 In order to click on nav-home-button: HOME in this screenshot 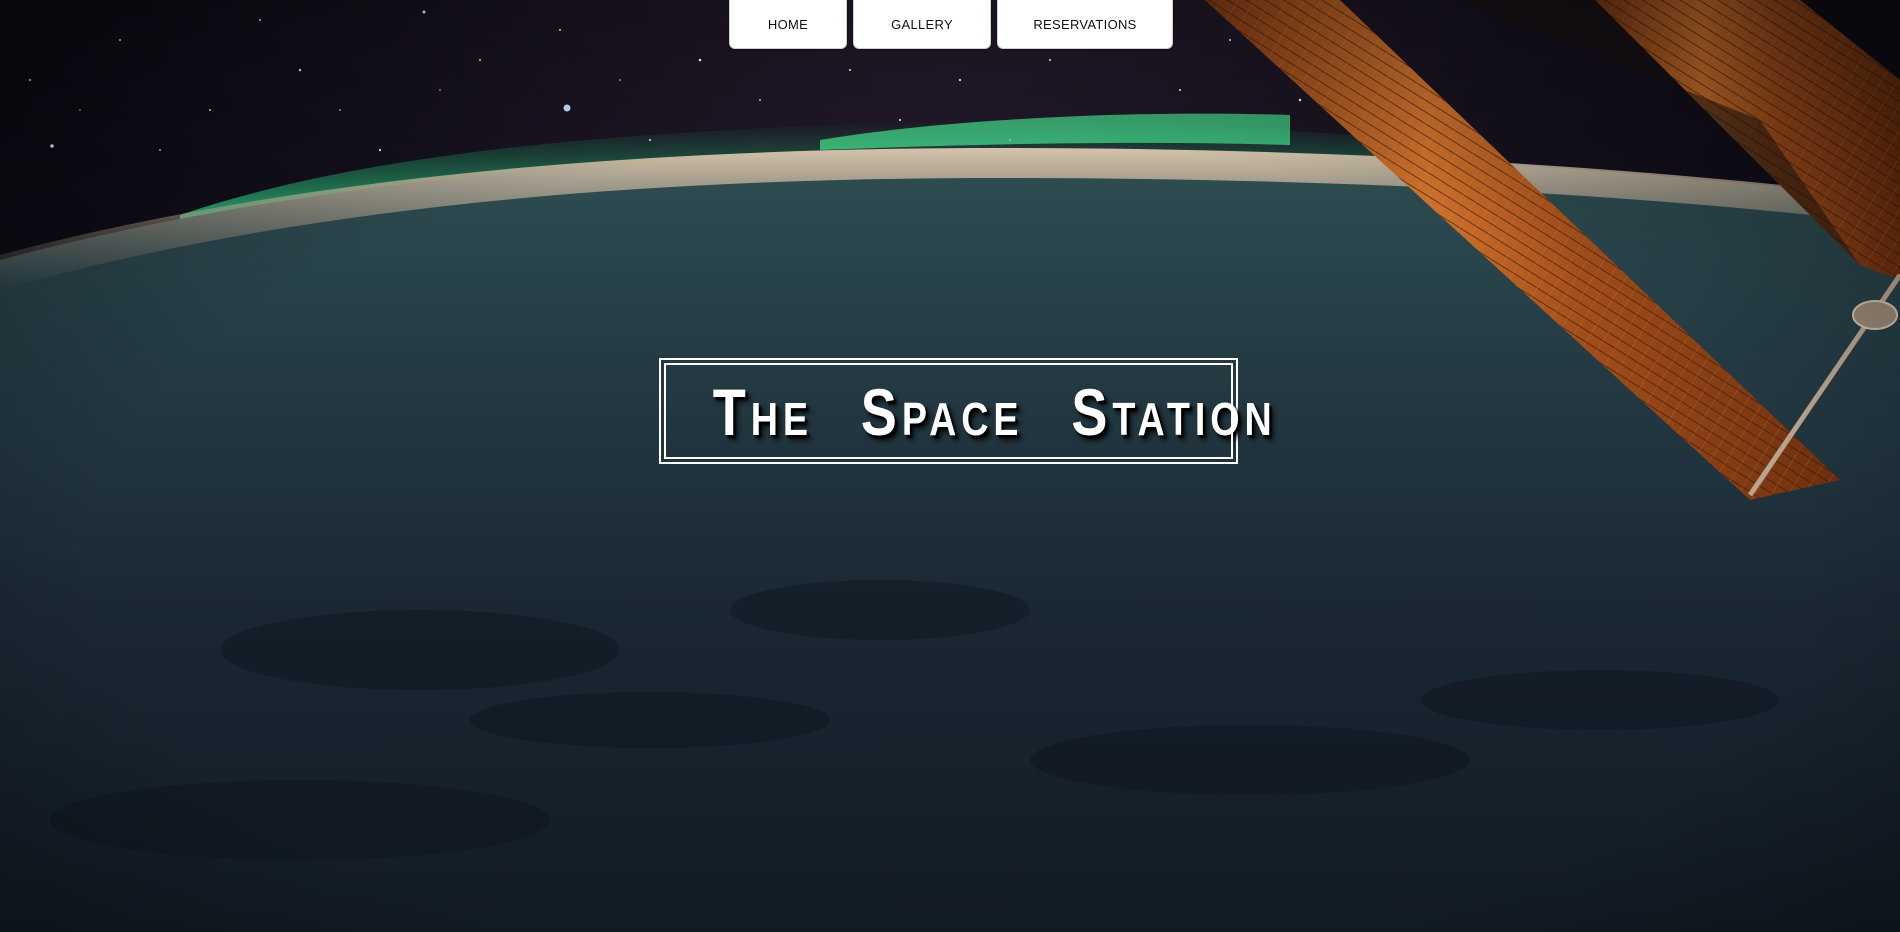, I will do `click(788, 24)`.